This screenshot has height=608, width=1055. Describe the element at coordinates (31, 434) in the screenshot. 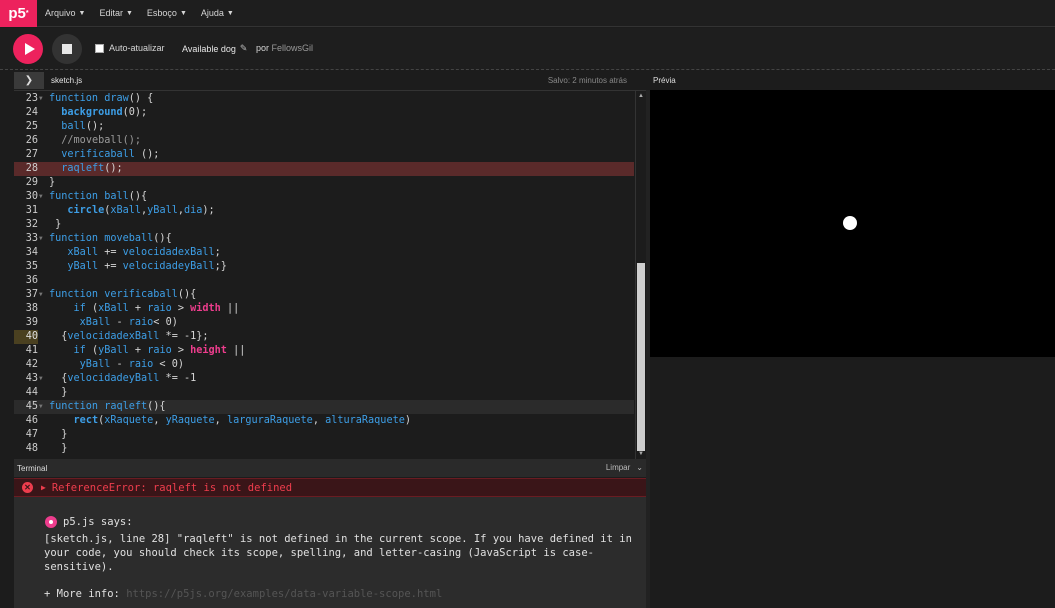

I see `line-number: 47` at that location.